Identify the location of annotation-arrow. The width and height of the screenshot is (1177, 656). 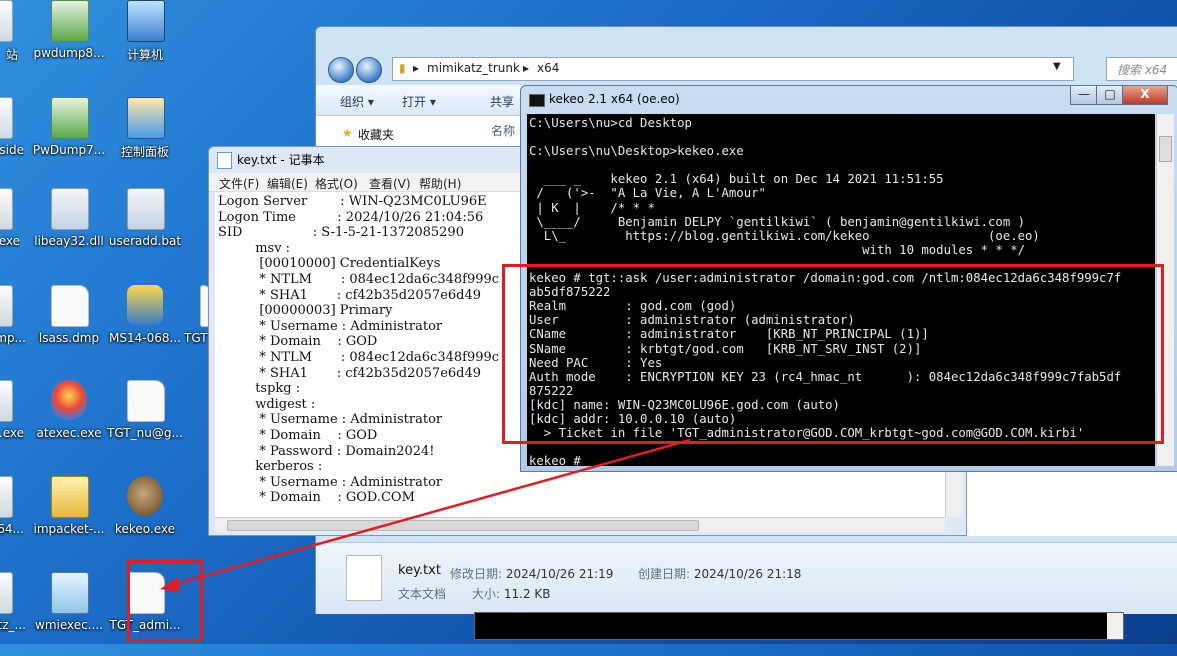
(425, 515).